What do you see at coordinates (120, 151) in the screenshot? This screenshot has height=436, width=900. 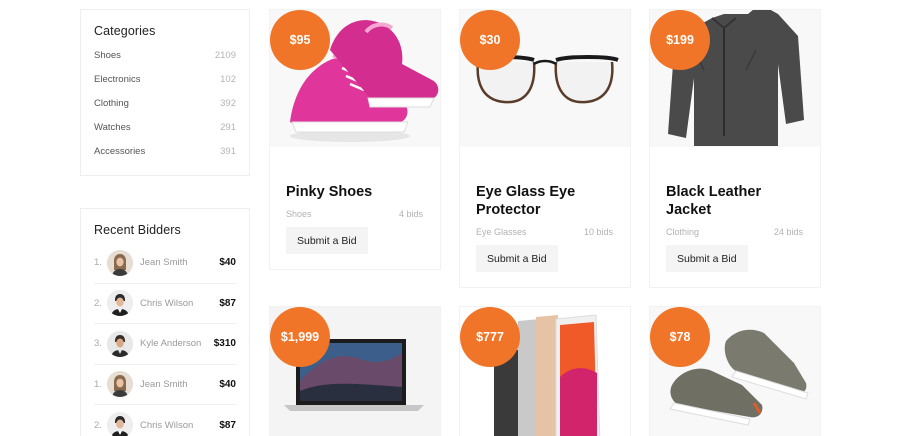 I see `category-label: Accessories` at bounding box center [120, 151].